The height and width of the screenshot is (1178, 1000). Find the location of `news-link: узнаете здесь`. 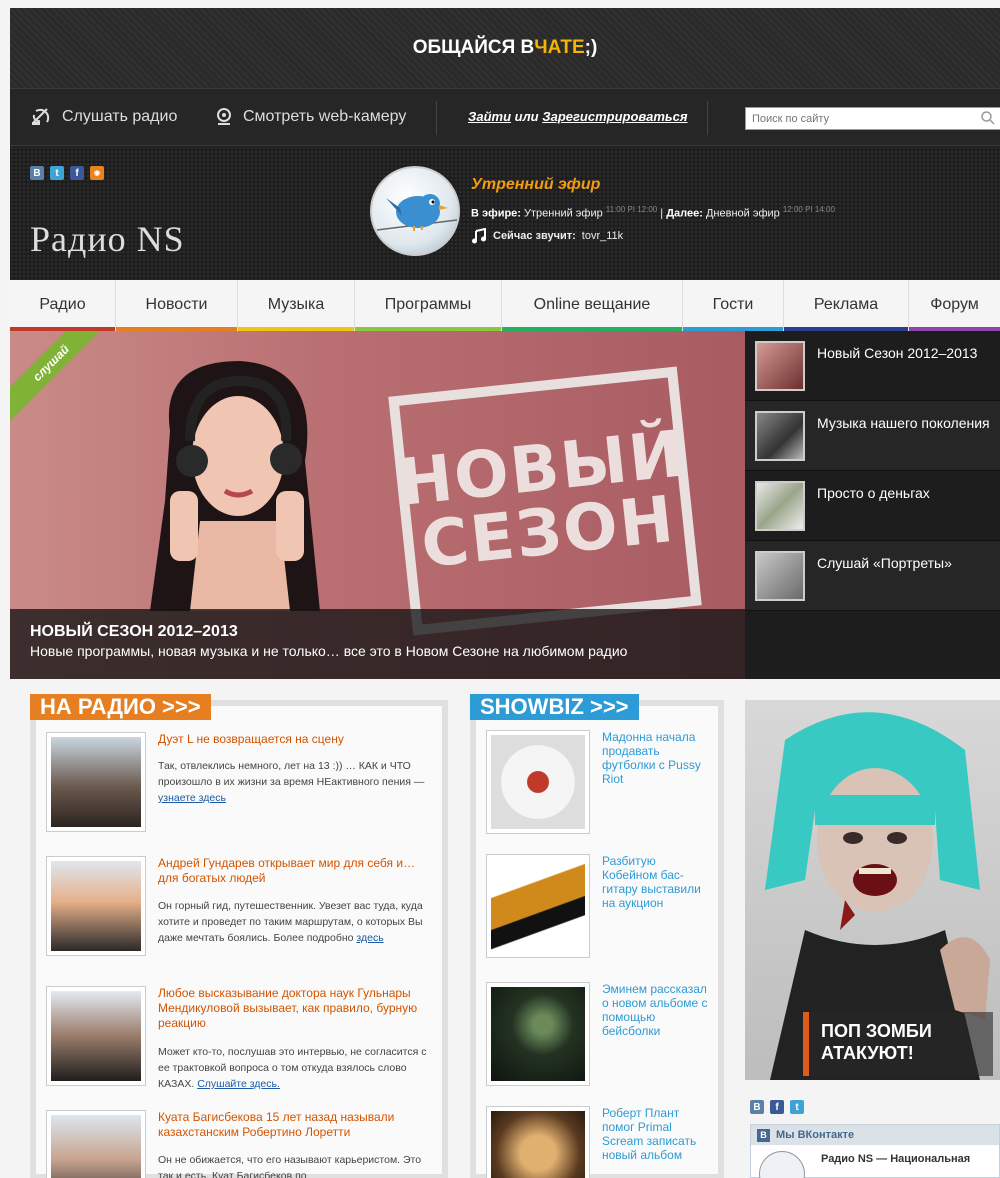

news-link: узнаете здесь is located at coordinates (192, 798).